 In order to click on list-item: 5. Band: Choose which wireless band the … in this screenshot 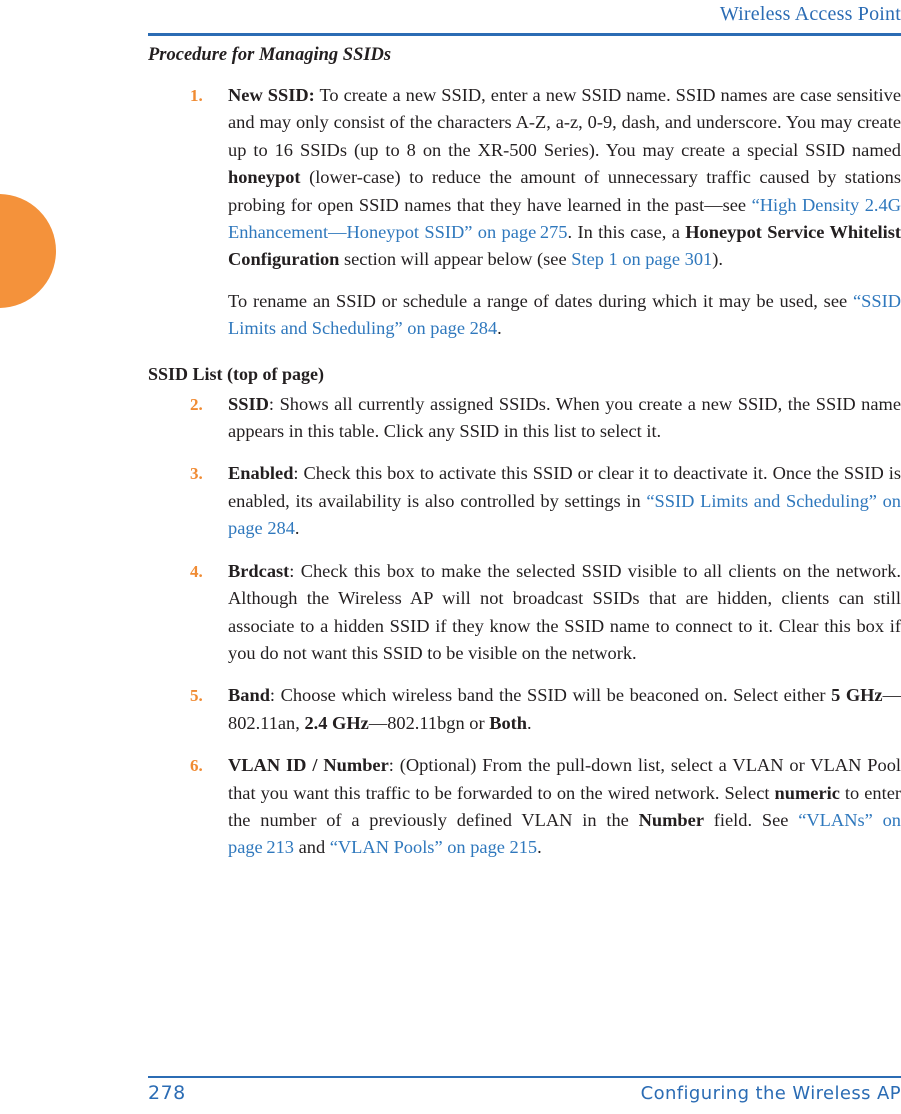, I will do `click(524, 709)`.